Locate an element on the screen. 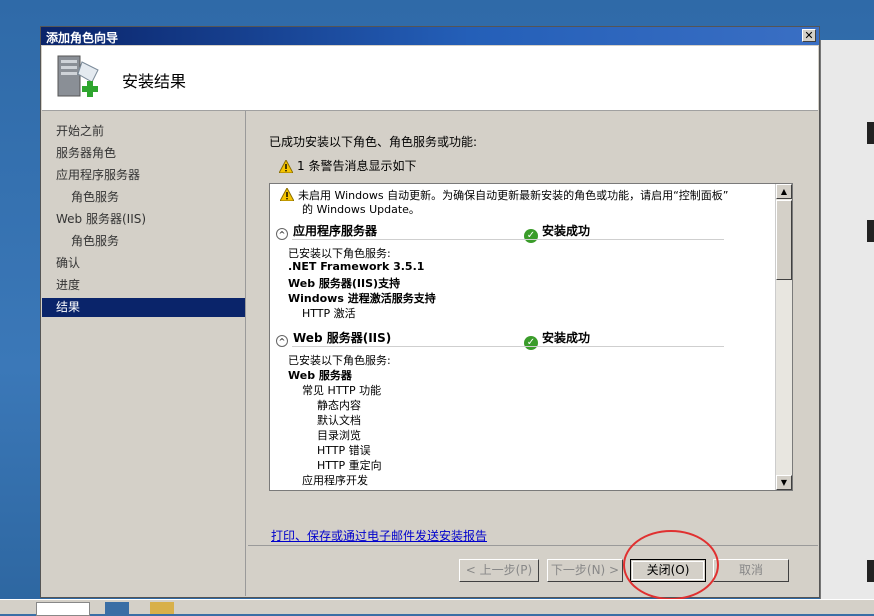  sidebar-item-before-you-begin: 开始之前 is located at coordinates (143, 131).